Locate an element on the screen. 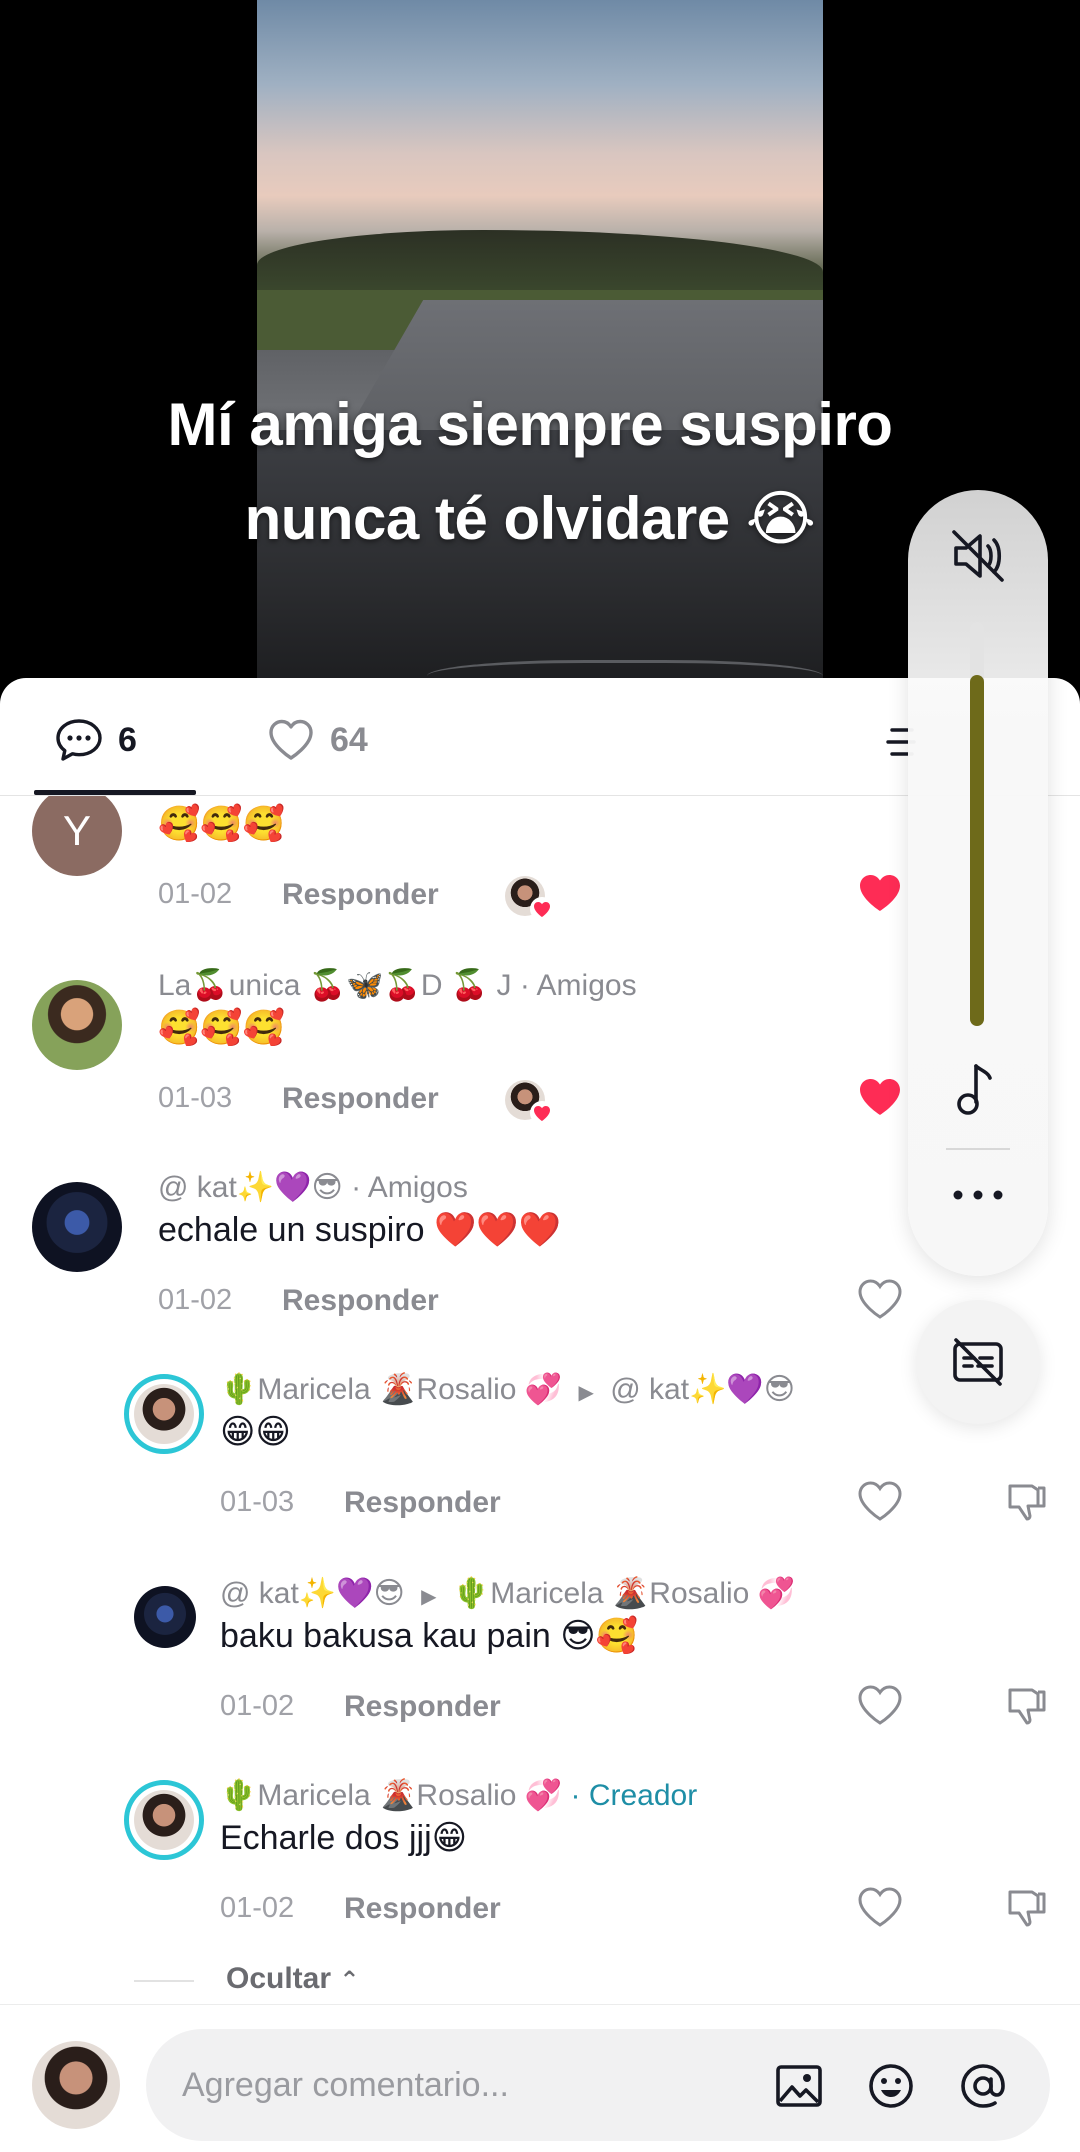 The height and width of the screenshot is (2152, 1080). caption-line-2: nunca té olvidare 😭 is located at coordinates (530, 518).